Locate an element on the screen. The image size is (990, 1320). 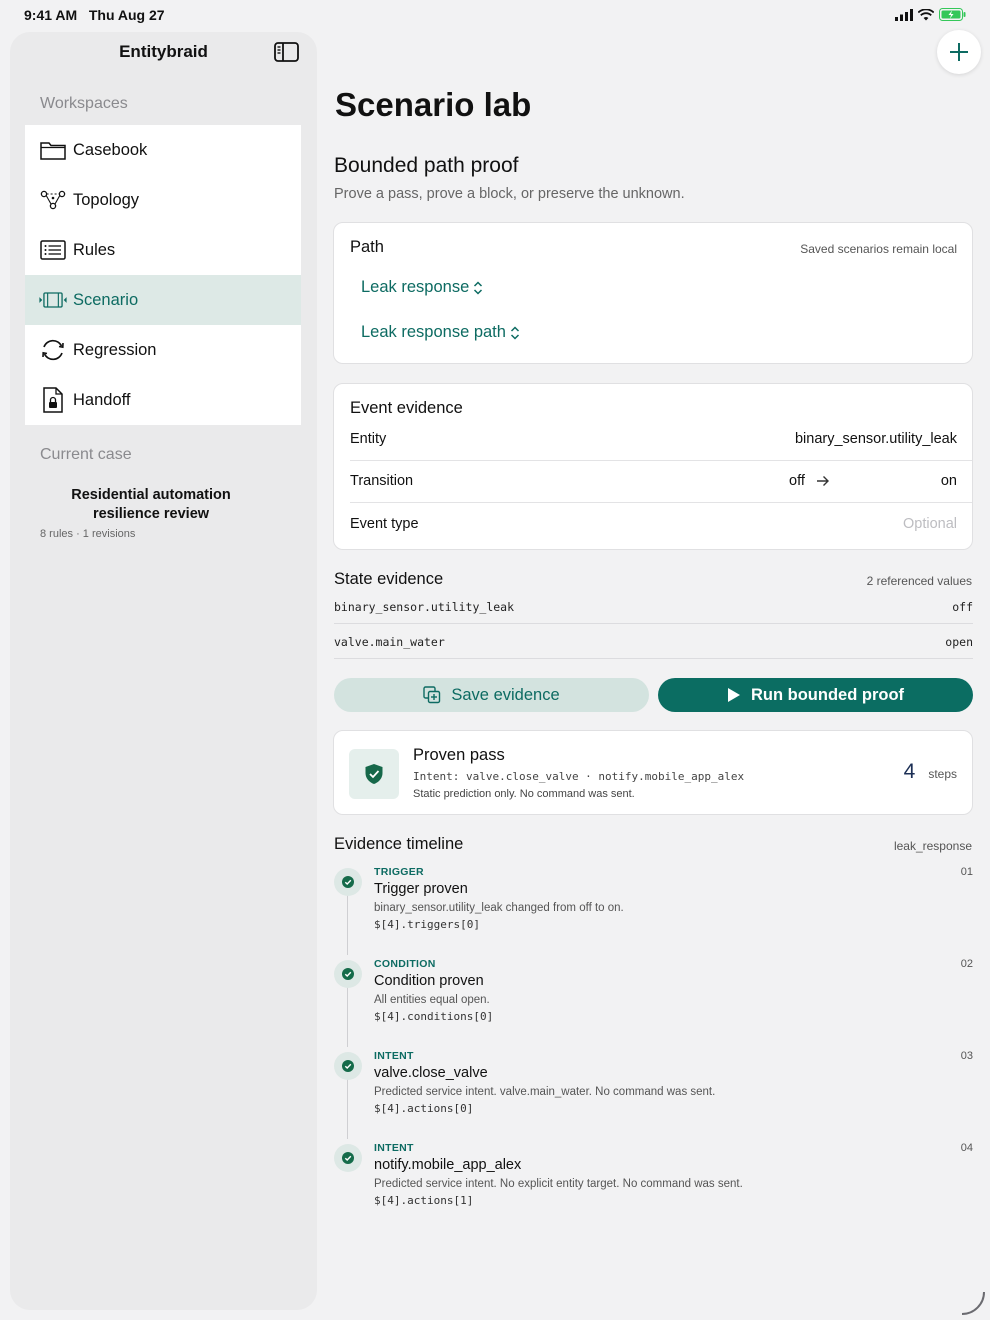
transition-from: off is located at coordinates (797, 481).